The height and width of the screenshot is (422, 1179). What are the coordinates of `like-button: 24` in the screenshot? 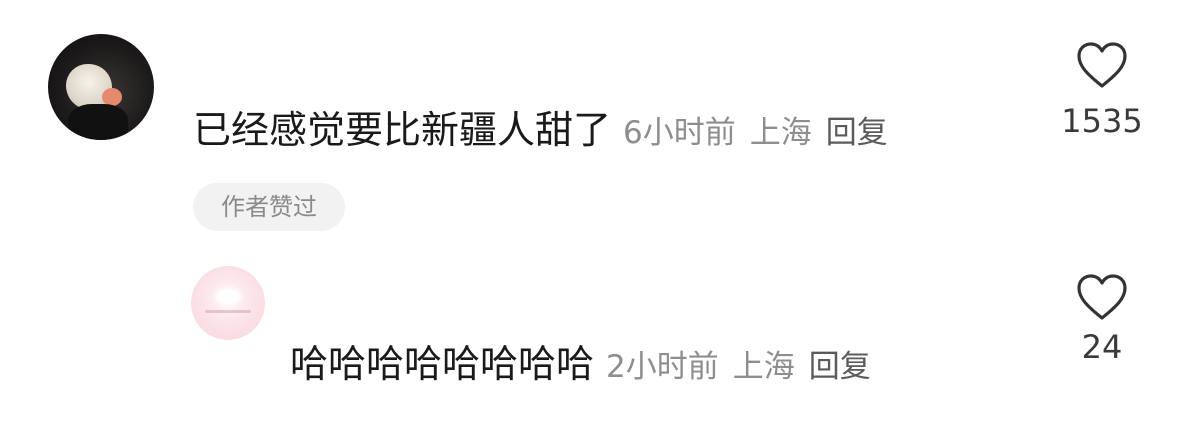 It's located at (1102, 319).